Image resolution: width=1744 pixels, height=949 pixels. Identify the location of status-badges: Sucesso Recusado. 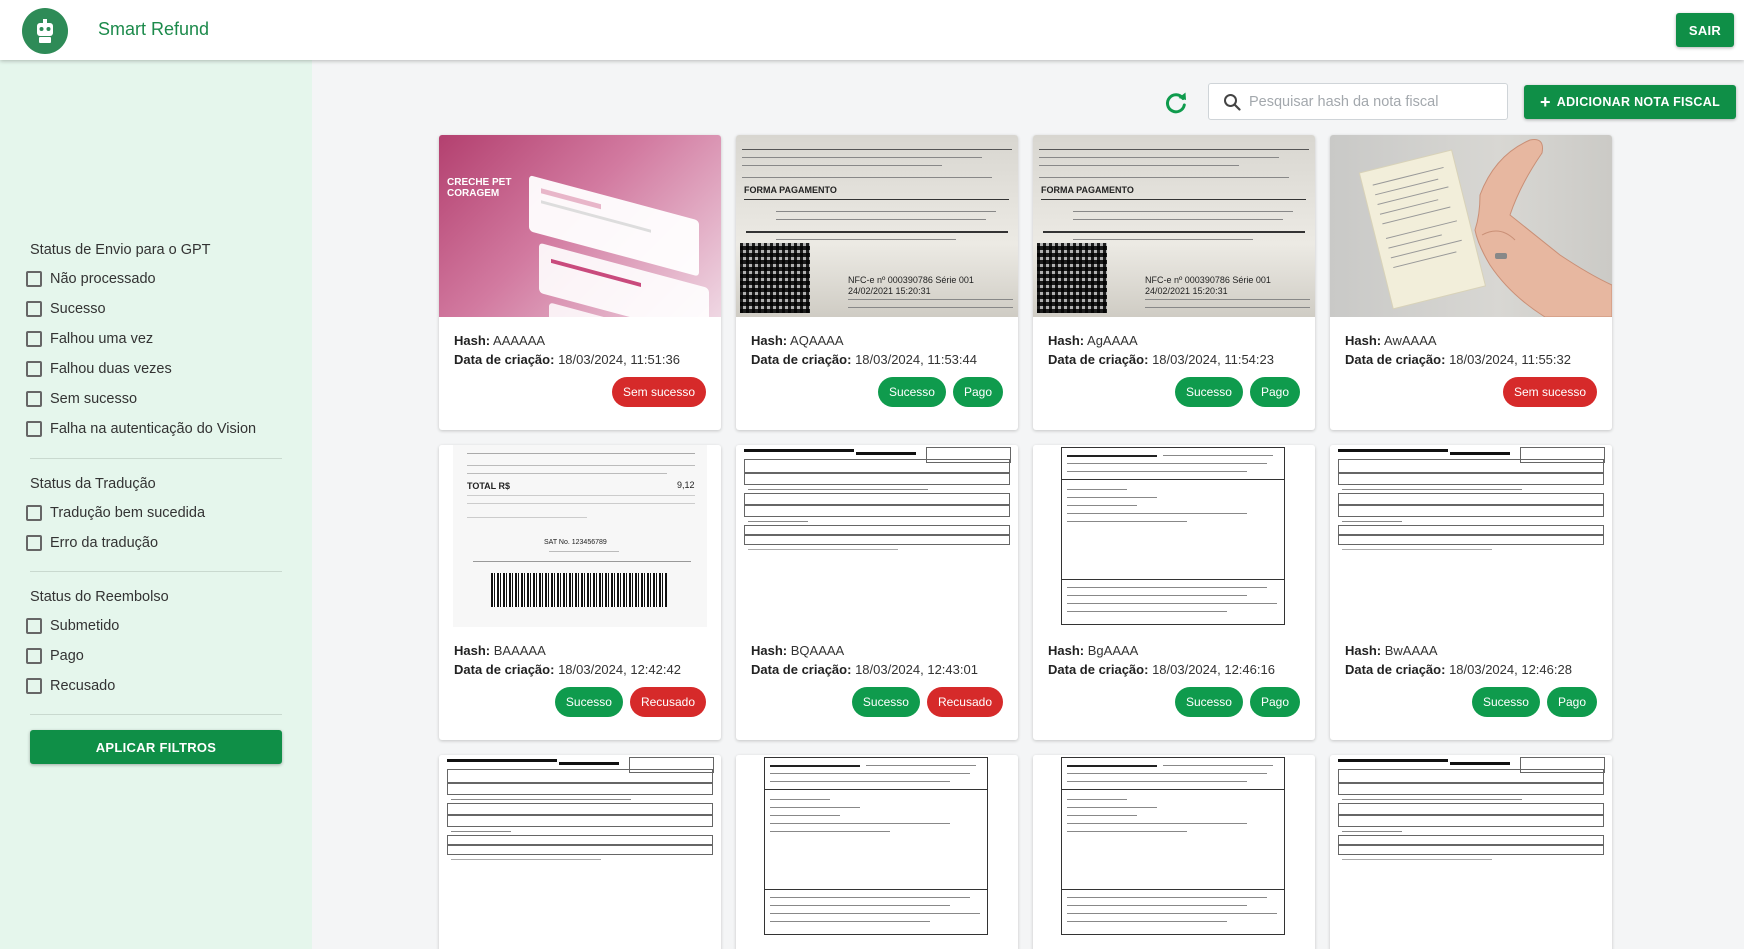
(927, 702).